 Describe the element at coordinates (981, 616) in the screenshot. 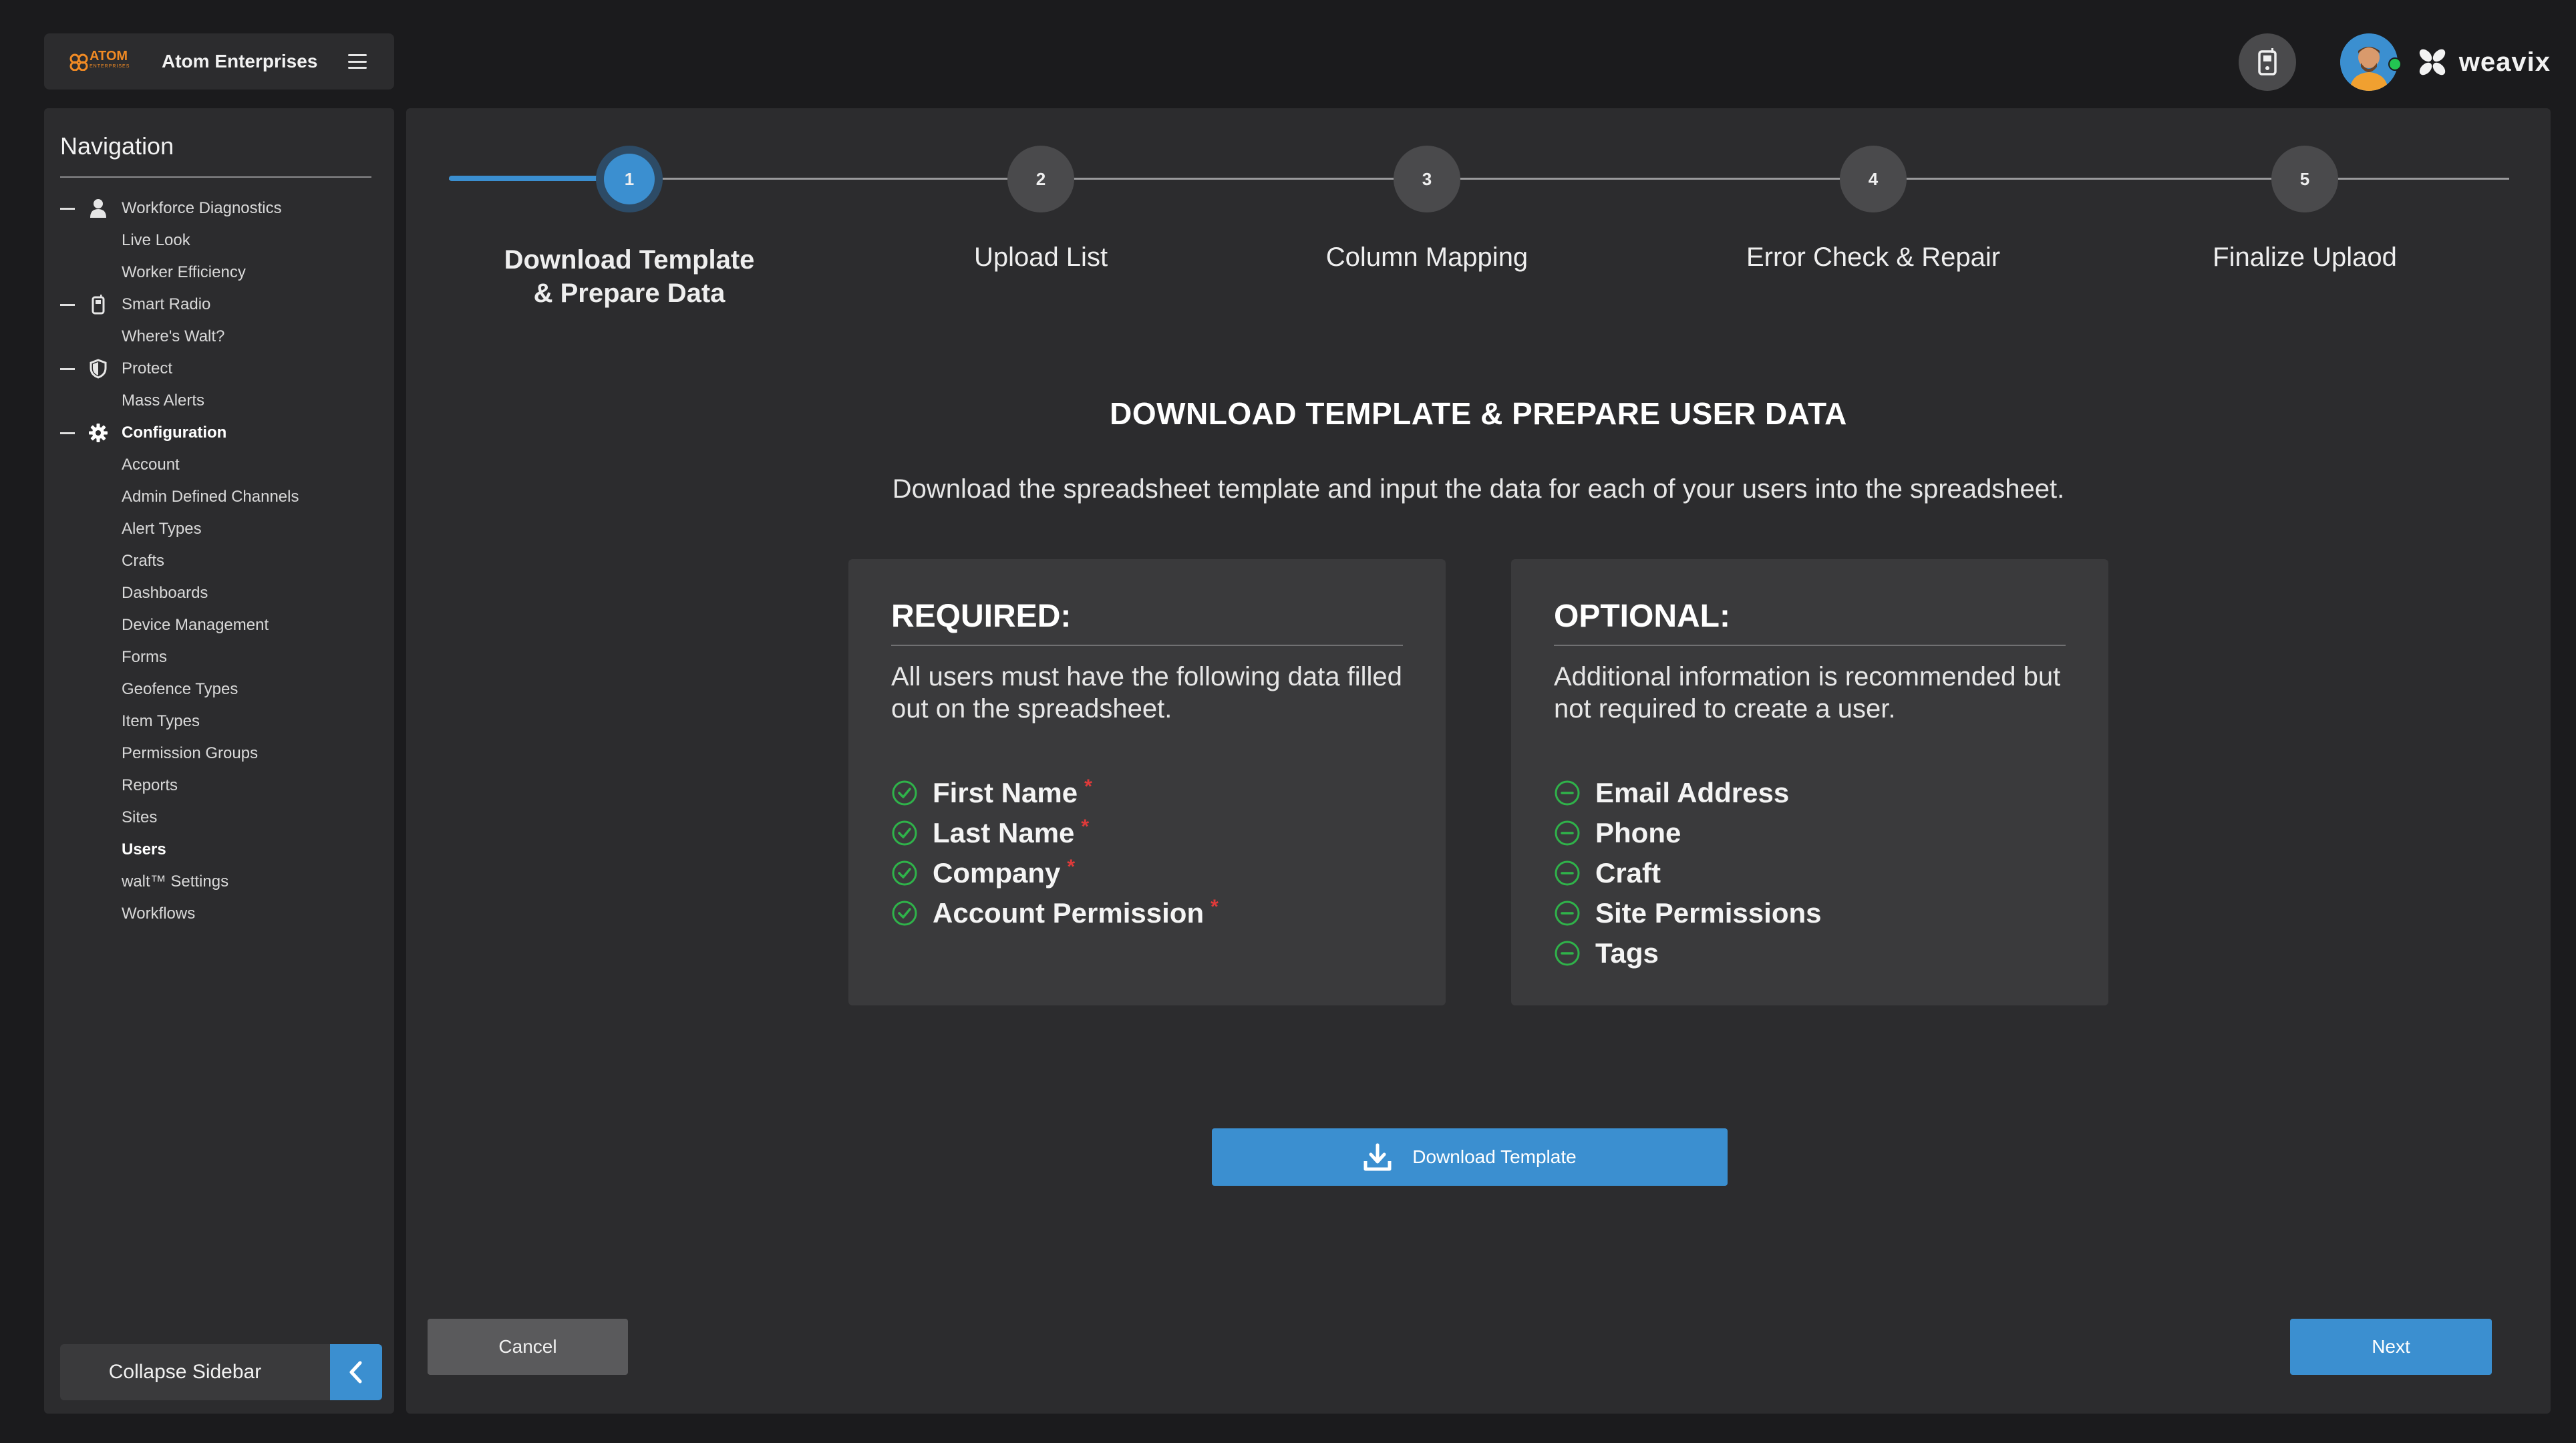

I see `required-title: REQUIRED:` at that location.